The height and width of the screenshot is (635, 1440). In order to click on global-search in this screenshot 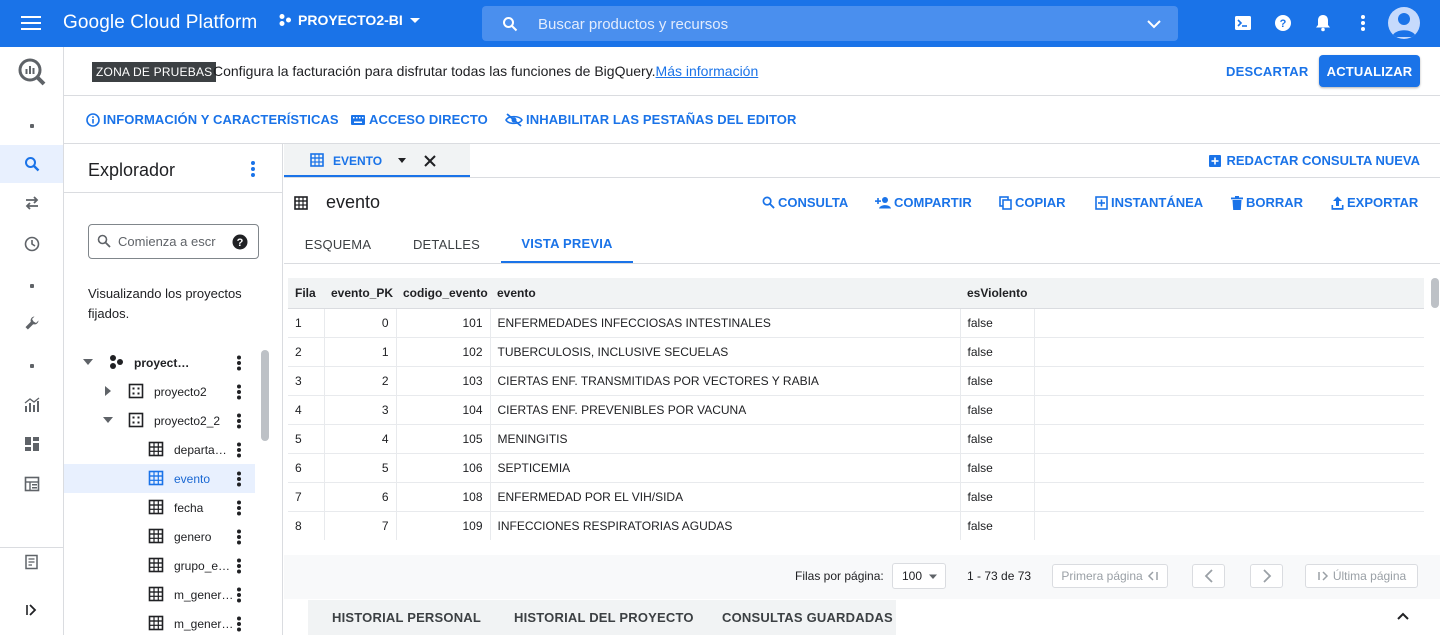, I will do `click(830, 23)`.